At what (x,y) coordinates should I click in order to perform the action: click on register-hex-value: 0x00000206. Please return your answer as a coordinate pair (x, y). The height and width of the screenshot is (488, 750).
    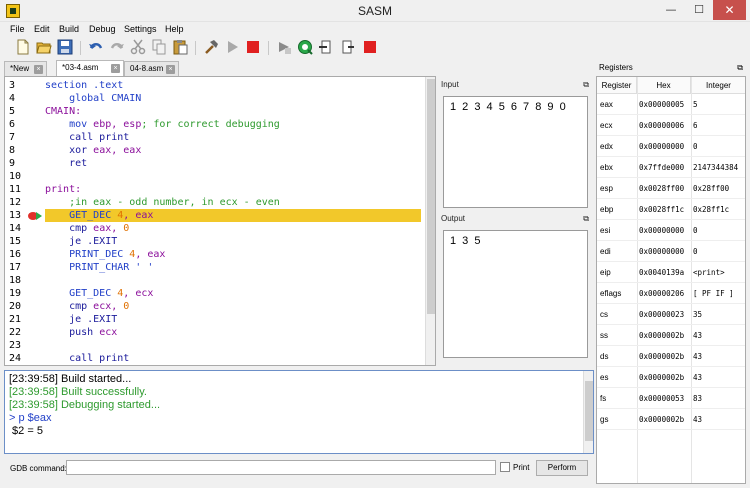
    Looking at the image, I should click on (662, 293).